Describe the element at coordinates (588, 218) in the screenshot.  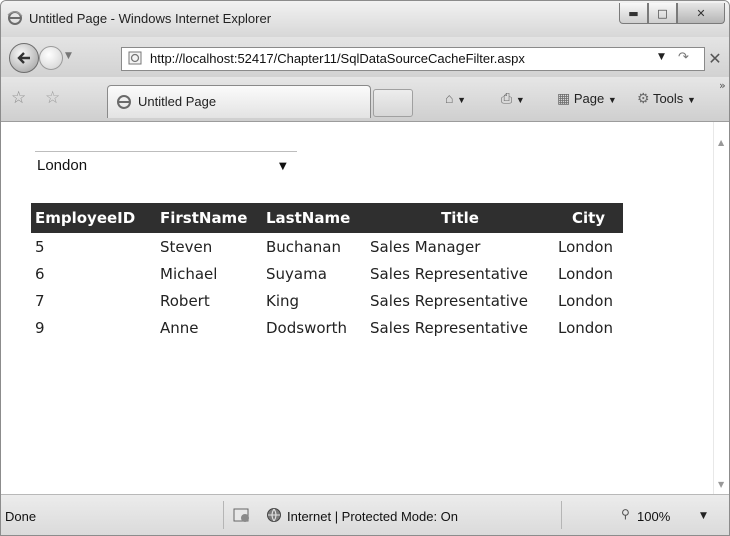
I see `column-header-city: City` at that location.